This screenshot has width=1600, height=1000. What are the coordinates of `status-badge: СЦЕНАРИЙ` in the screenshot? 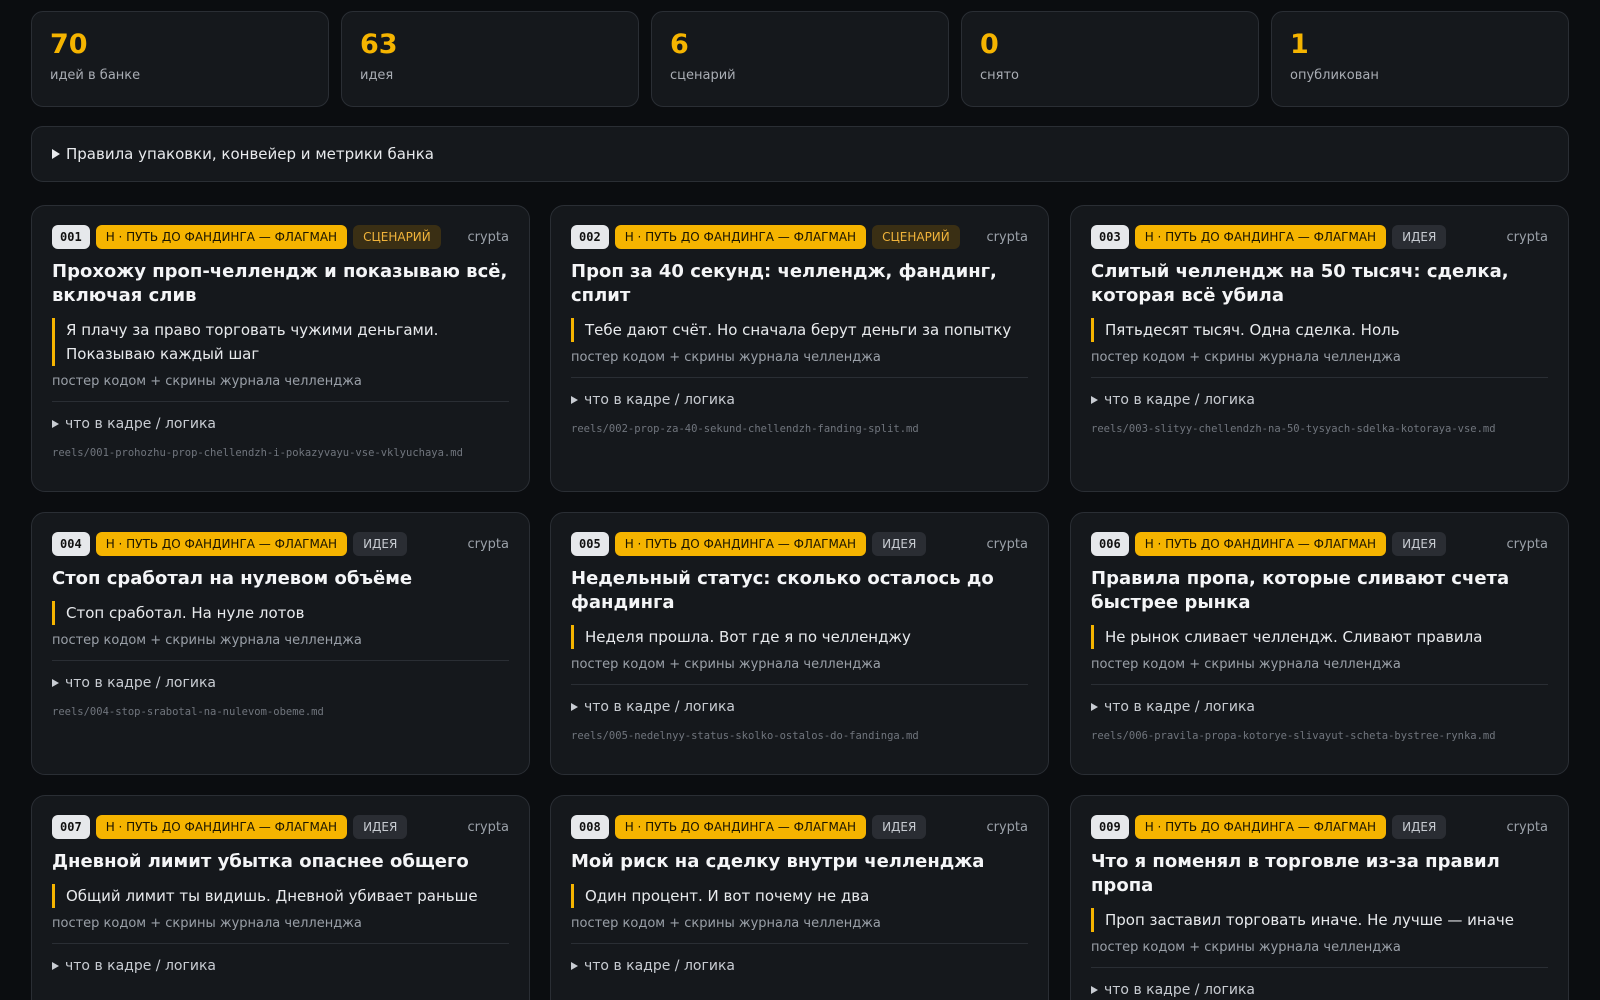 It's located at (916, 237).